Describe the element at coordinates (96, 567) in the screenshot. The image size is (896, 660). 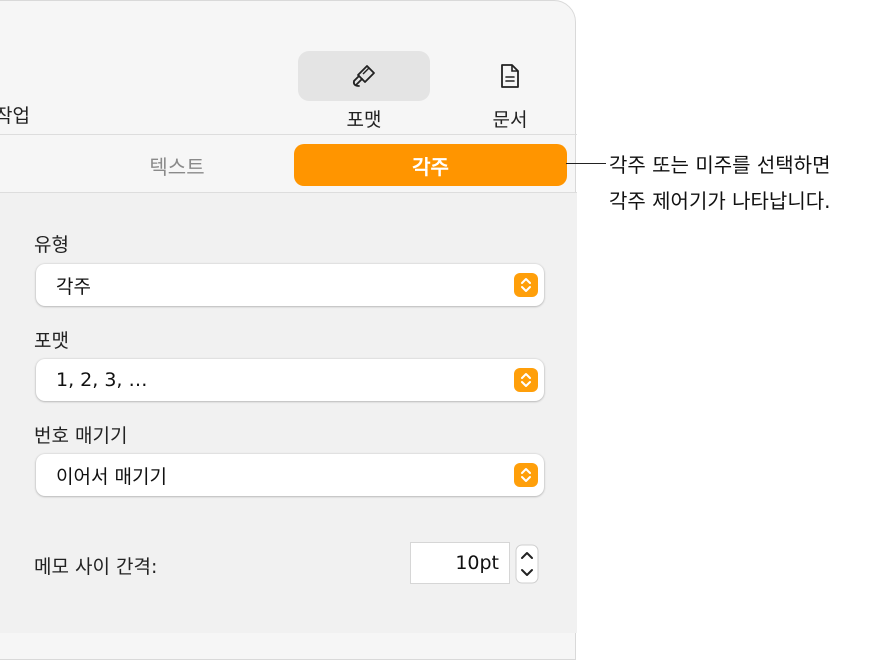
I see `spacing-label: 메모 사이 간격:` at that location.